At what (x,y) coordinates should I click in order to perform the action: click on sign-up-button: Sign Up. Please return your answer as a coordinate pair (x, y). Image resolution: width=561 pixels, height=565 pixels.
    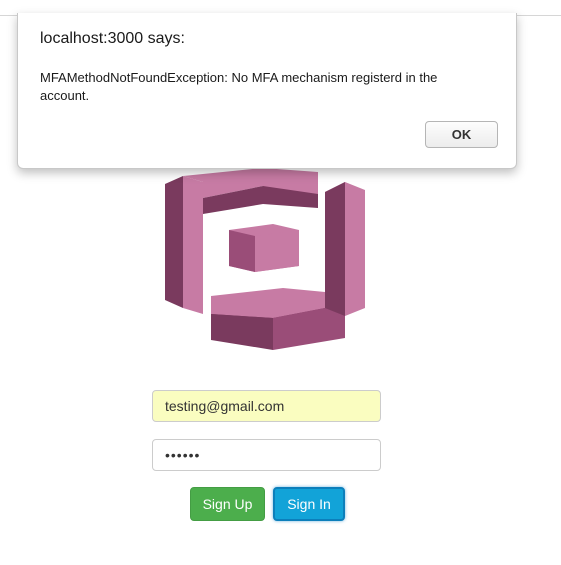
    Looking at the image, I should click on (227, 504).